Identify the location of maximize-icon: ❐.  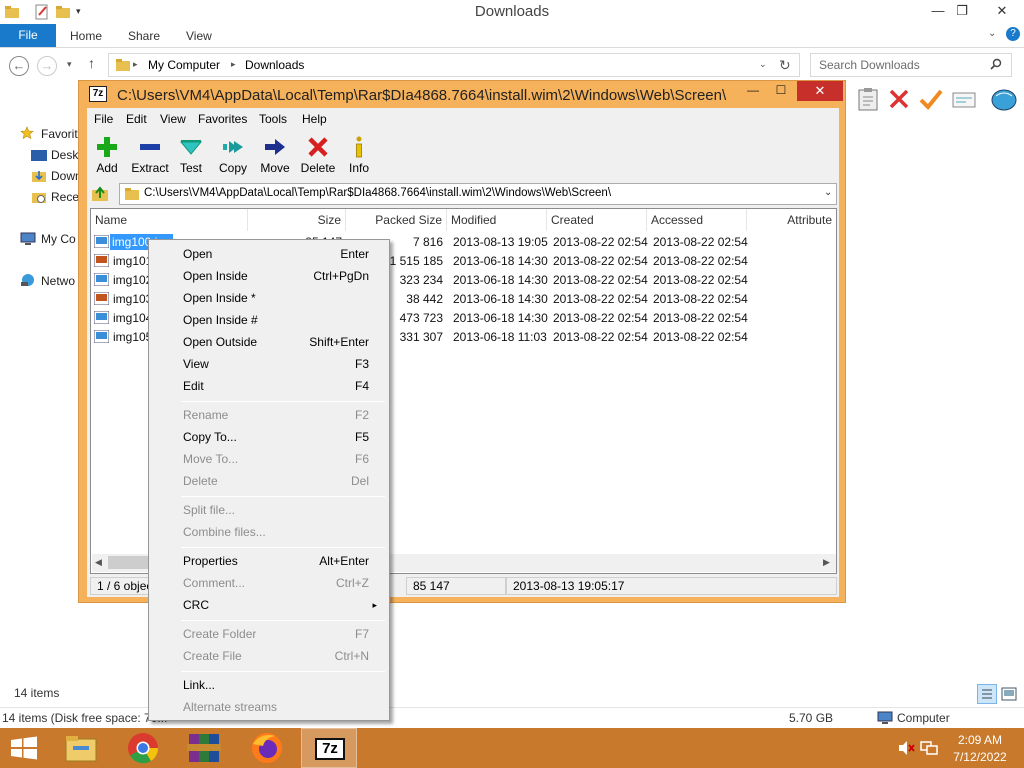
(962, 11).